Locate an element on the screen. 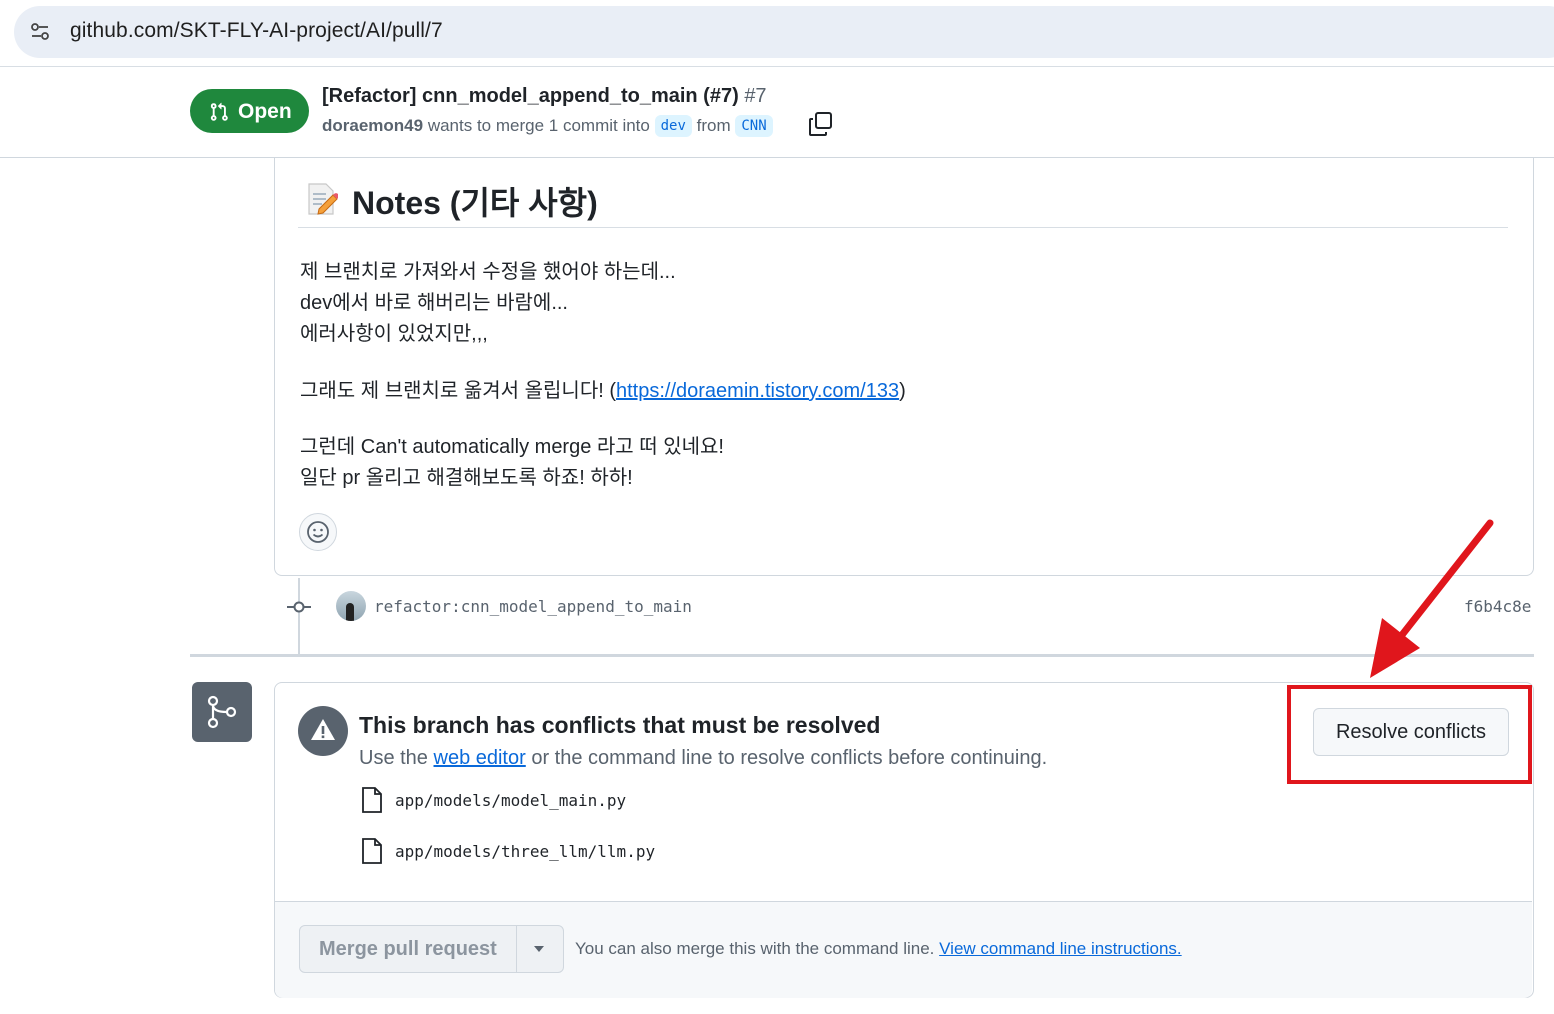  tune-icon is located at coordinates (40, 32).